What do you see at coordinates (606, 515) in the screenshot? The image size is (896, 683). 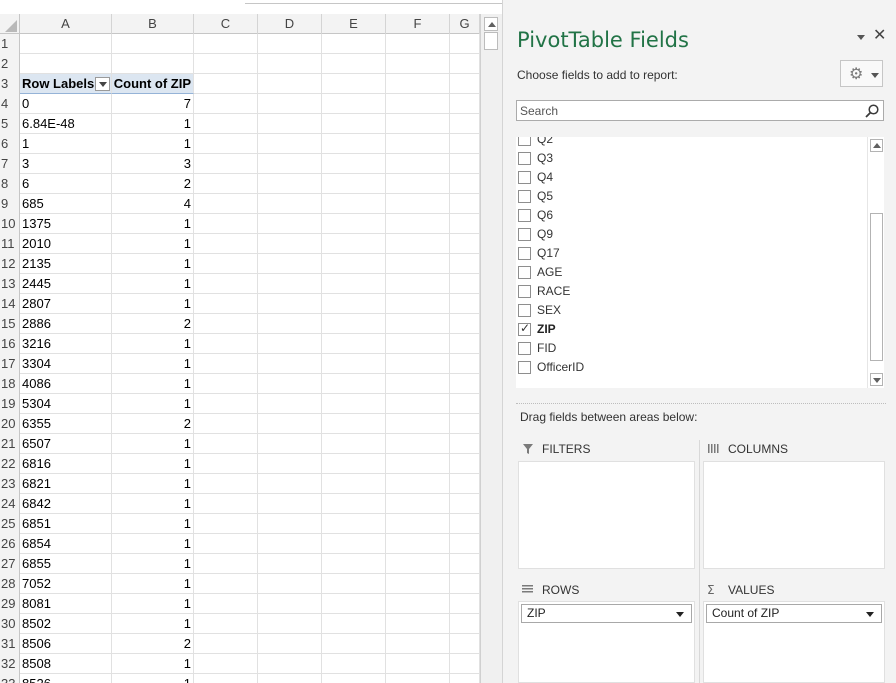 I see `filters-drop-zone` at bounding box center [606, 515].